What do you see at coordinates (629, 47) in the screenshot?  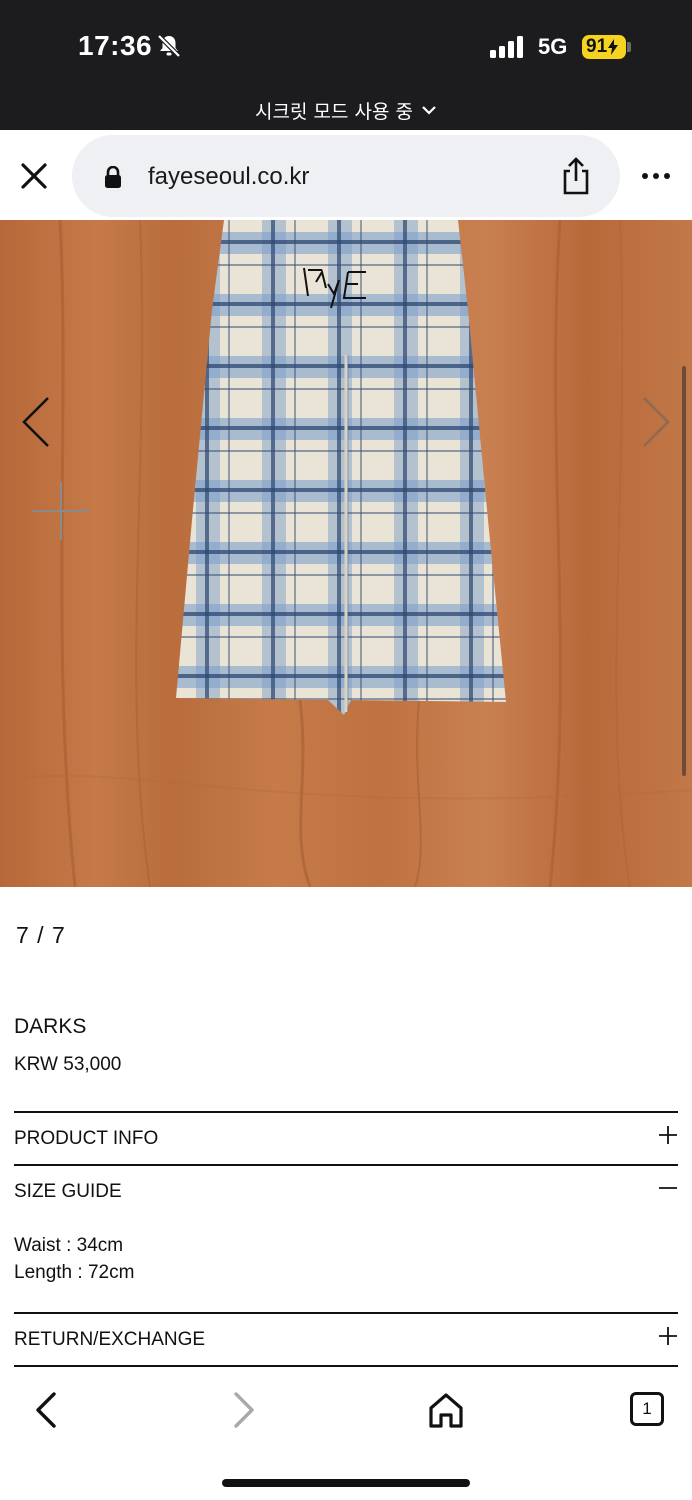 I see `battery-tip` at bounding box center [629, 47].